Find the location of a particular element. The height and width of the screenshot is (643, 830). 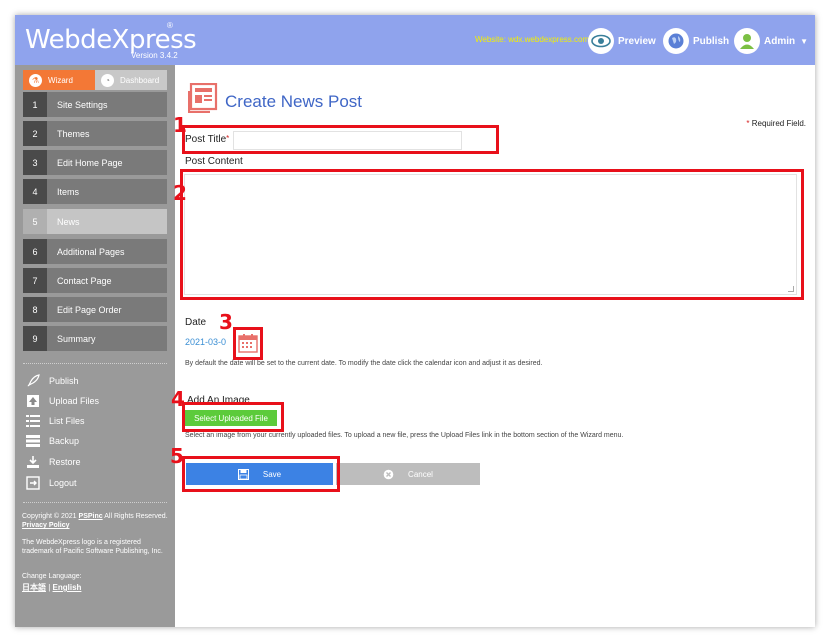

sidebar-tool-logout: Logout is located at coordinates (51, 483).